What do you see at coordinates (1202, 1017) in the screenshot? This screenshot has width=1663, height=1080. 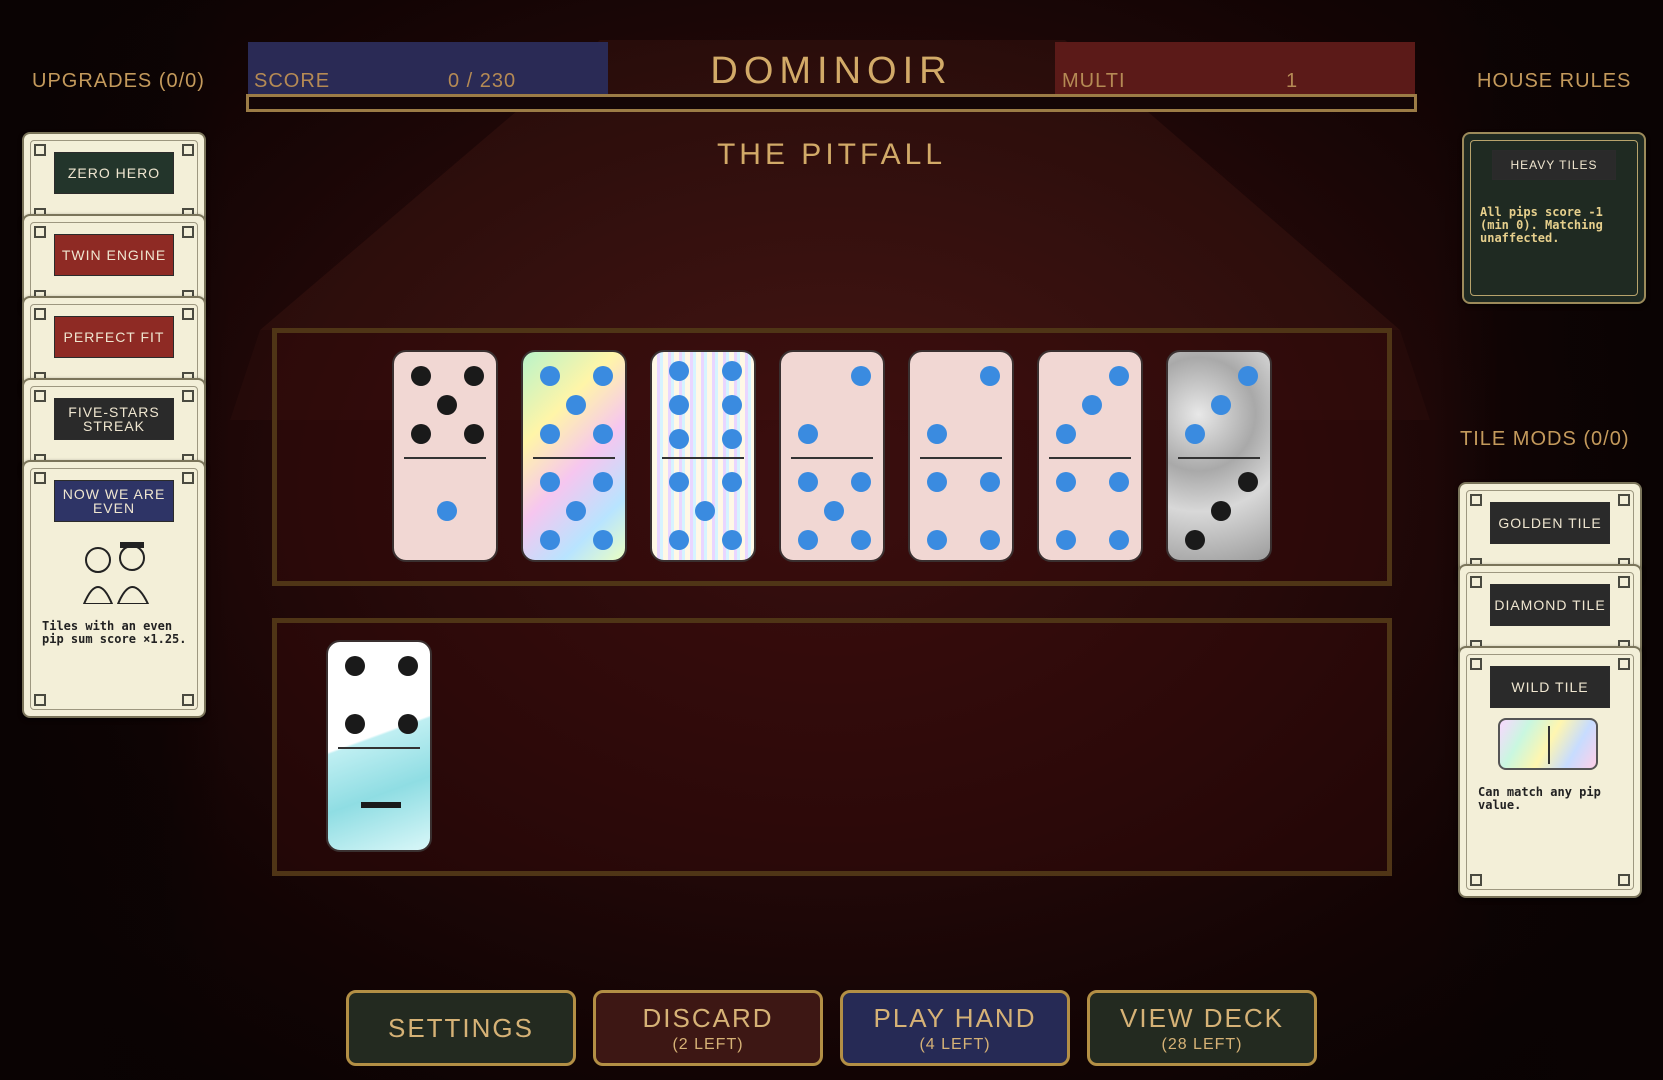 I see `view-deck-label: VIEW DECK` at bounding box center [1202, 1017].